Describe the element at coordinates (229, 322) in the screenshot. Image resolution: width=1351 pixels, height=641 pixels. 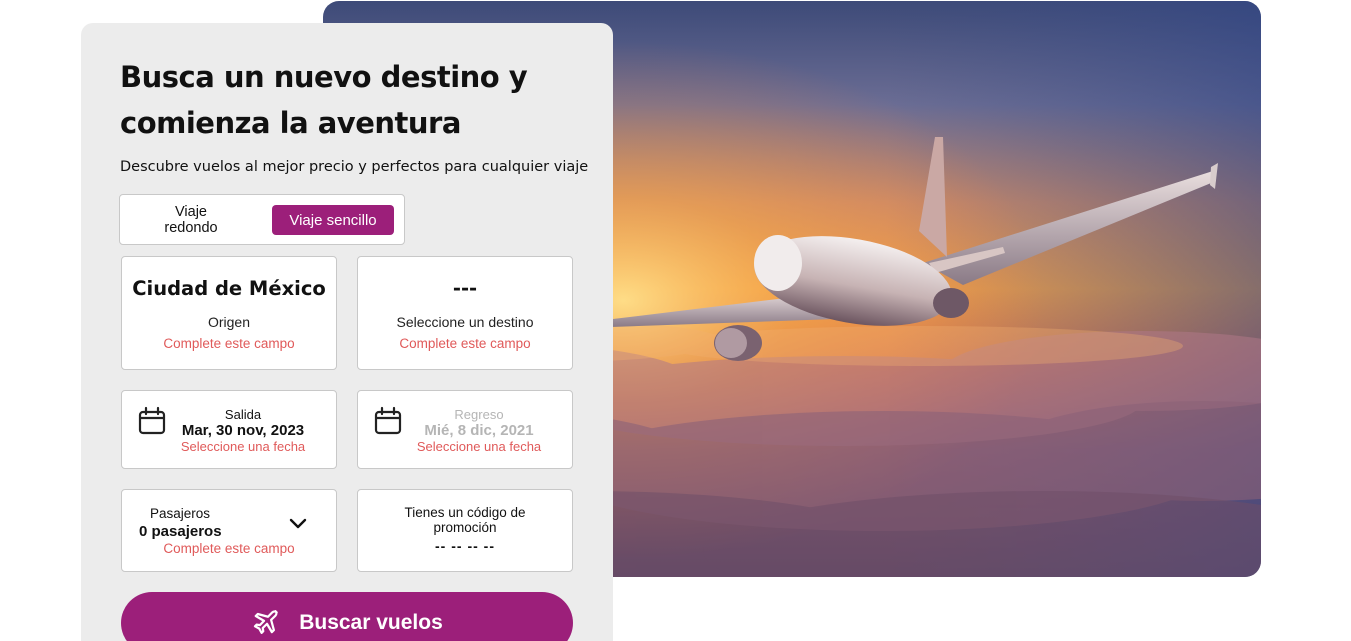
I see `origin-label: Origen` at that location.